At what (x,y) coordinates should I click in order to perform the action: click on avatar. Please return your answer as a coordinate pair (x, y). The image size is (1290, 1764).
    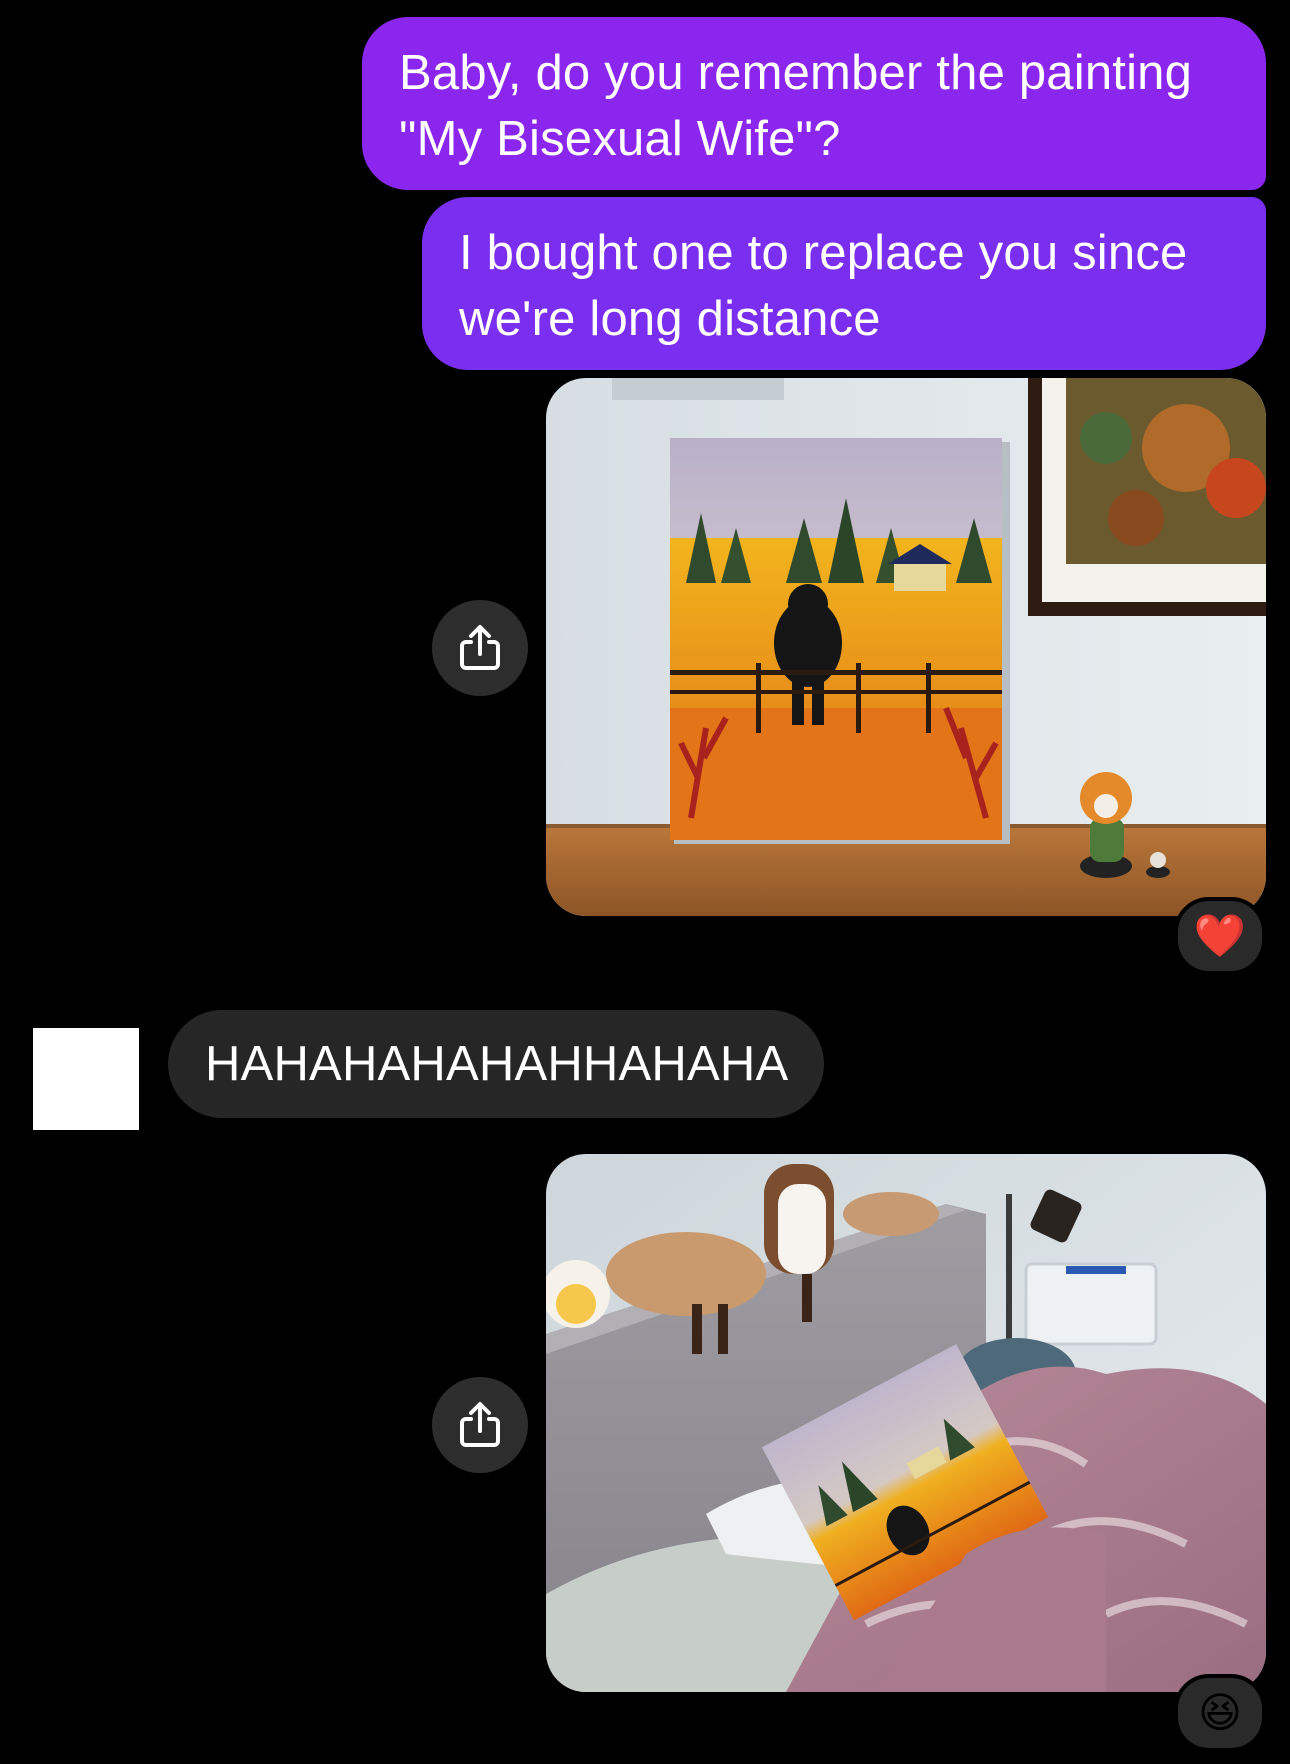
    Looking at the image, I should click on (86, 1079).